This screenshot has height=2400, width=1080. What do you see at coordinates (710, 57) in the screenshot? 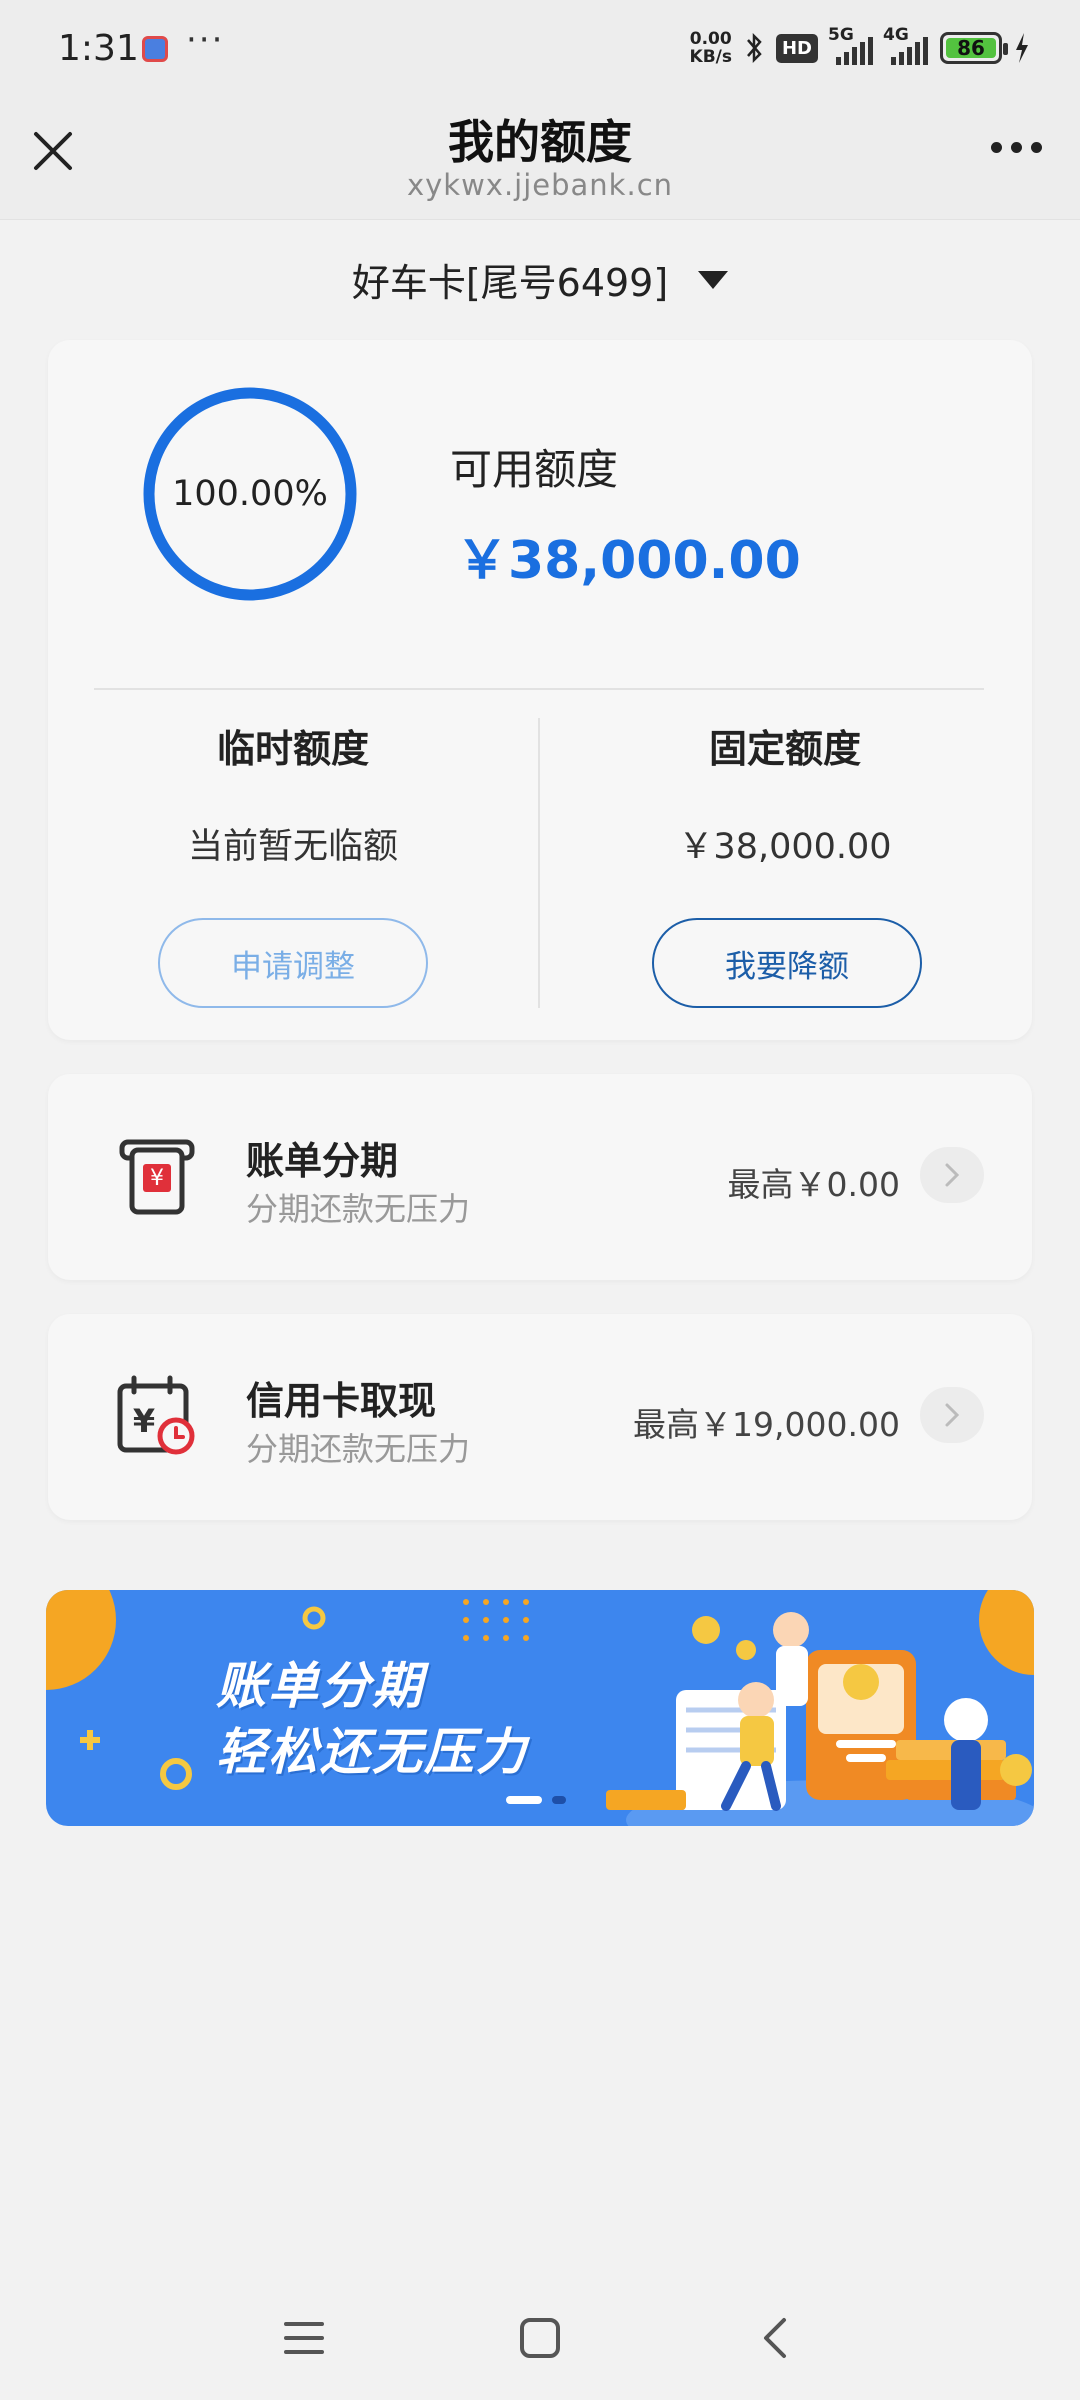
I see `network-speed-unit: KB/s` at bounding box center [710, 57].